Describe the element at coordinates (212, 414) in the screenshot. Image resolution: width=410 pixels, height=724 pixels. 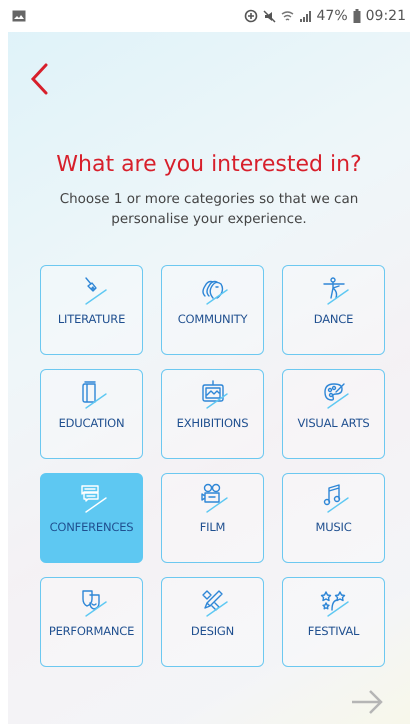
I see `category-tile: EXHIBITIONS` at that location.